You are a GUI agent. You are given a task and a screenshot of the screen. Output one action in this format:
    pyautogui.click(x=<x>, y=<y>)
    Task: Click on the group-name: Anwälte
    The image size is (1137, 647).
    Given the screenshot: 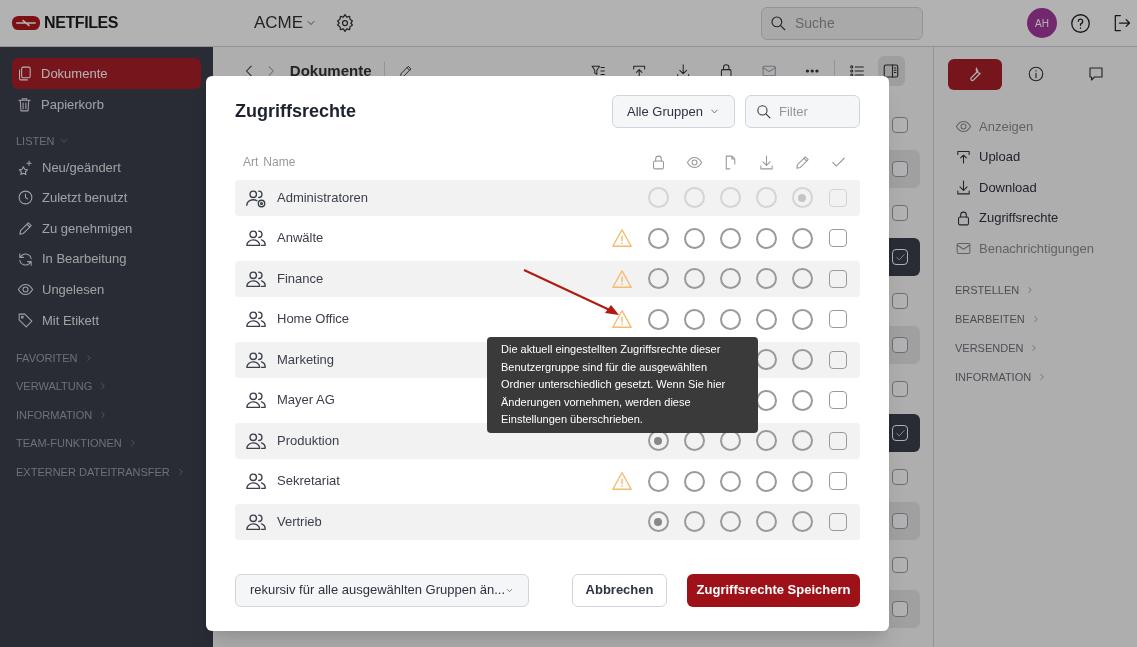 What is the action you would take?
    pyautogui.click(x=300, y=238)
    